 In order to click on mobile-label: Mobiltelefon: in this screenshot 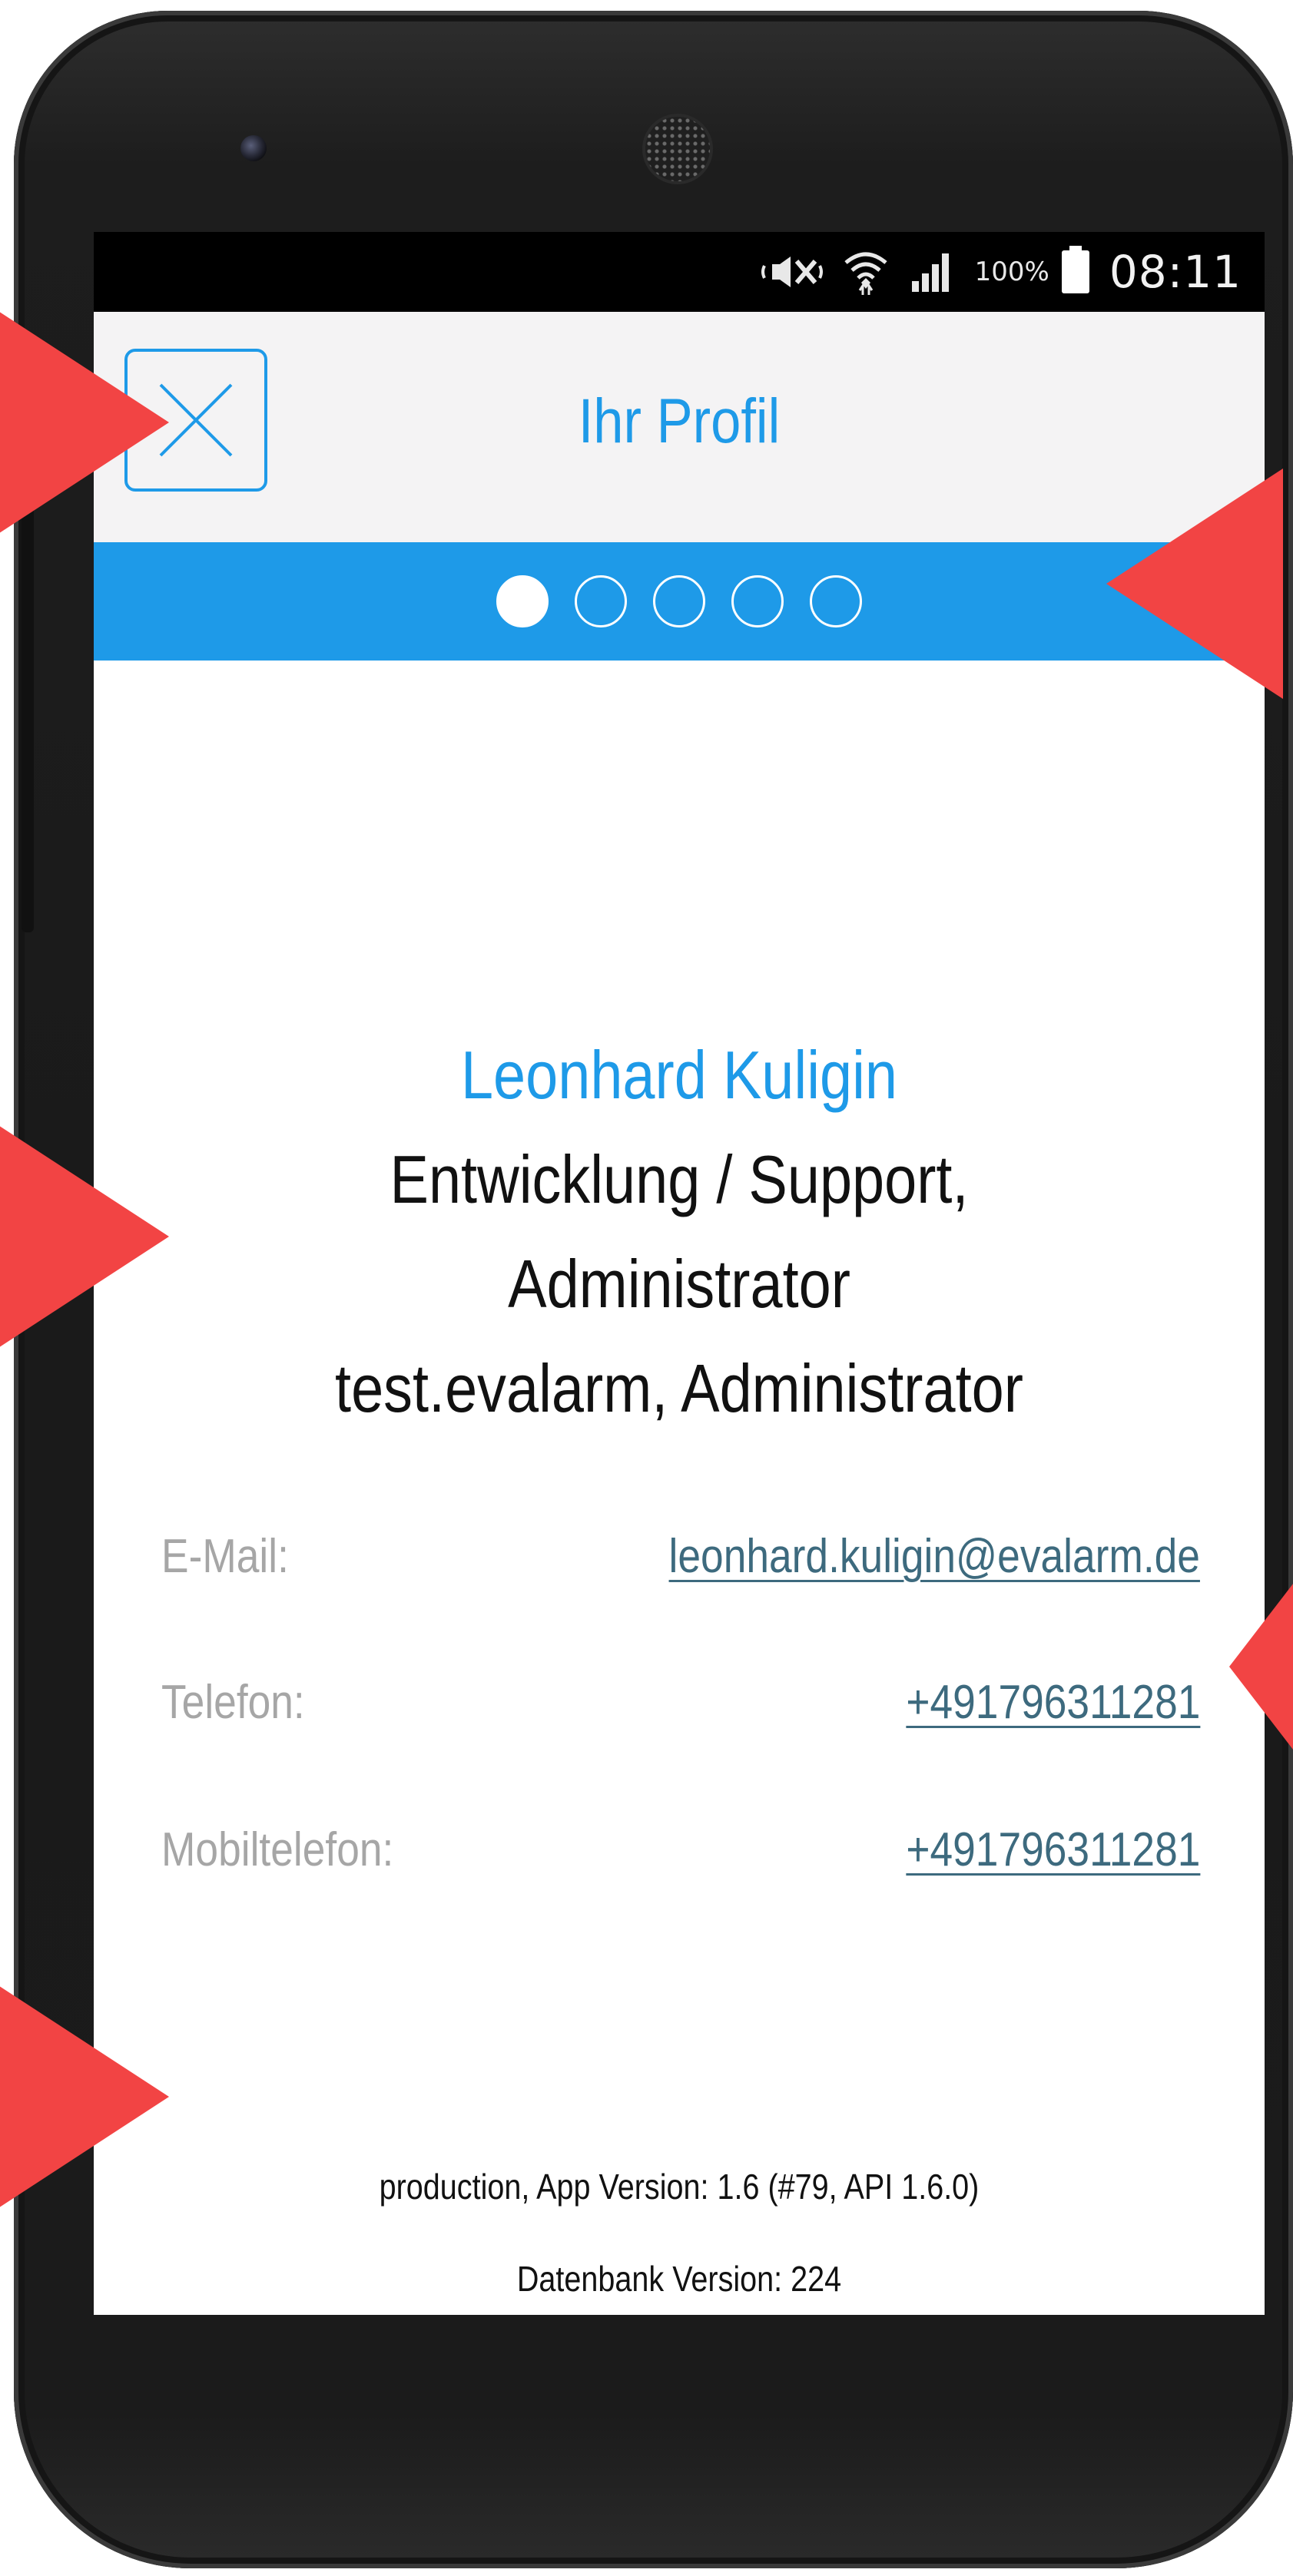, I will do `click(277, 1850)`.